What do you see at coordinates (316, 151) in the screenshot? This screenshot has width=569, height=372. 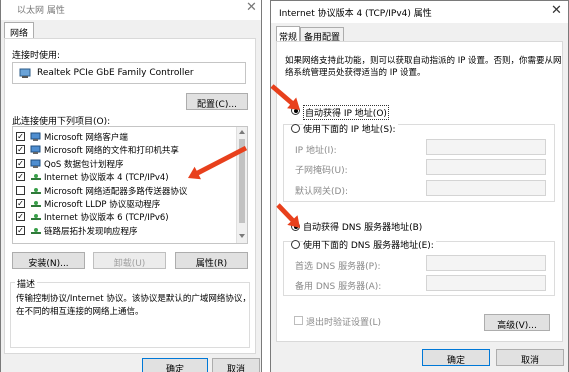 I see `ip-address-label: IP 地址(I):` at bounding box center [316, 151].